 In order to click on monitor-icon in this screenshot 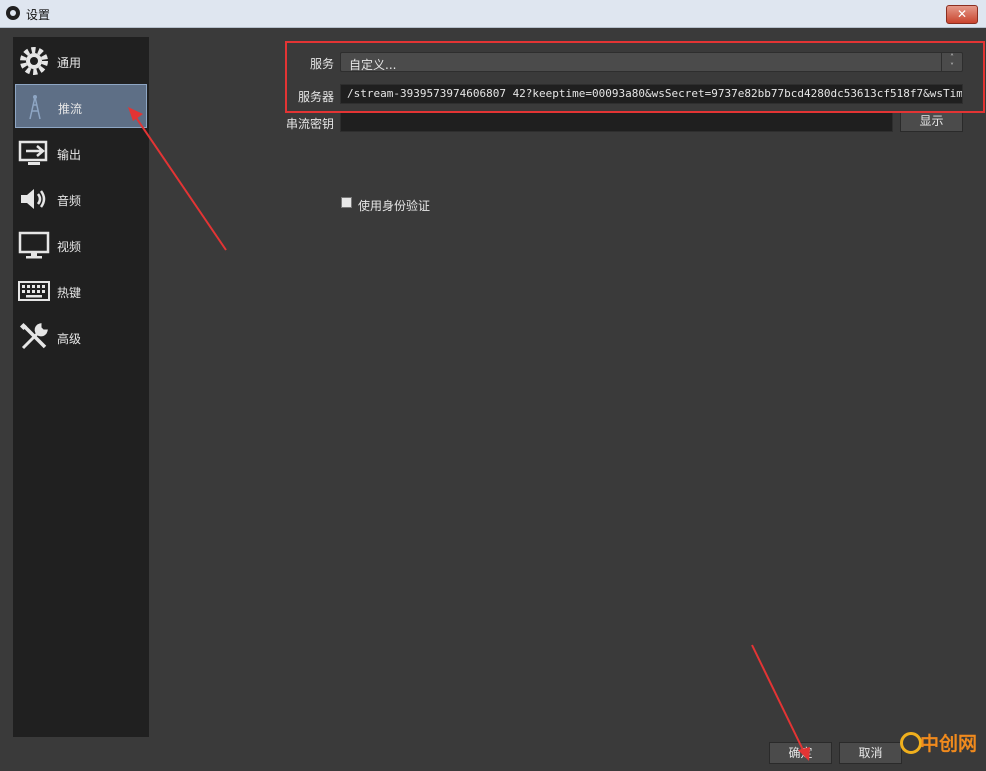, I will do `click(34, 245)`.